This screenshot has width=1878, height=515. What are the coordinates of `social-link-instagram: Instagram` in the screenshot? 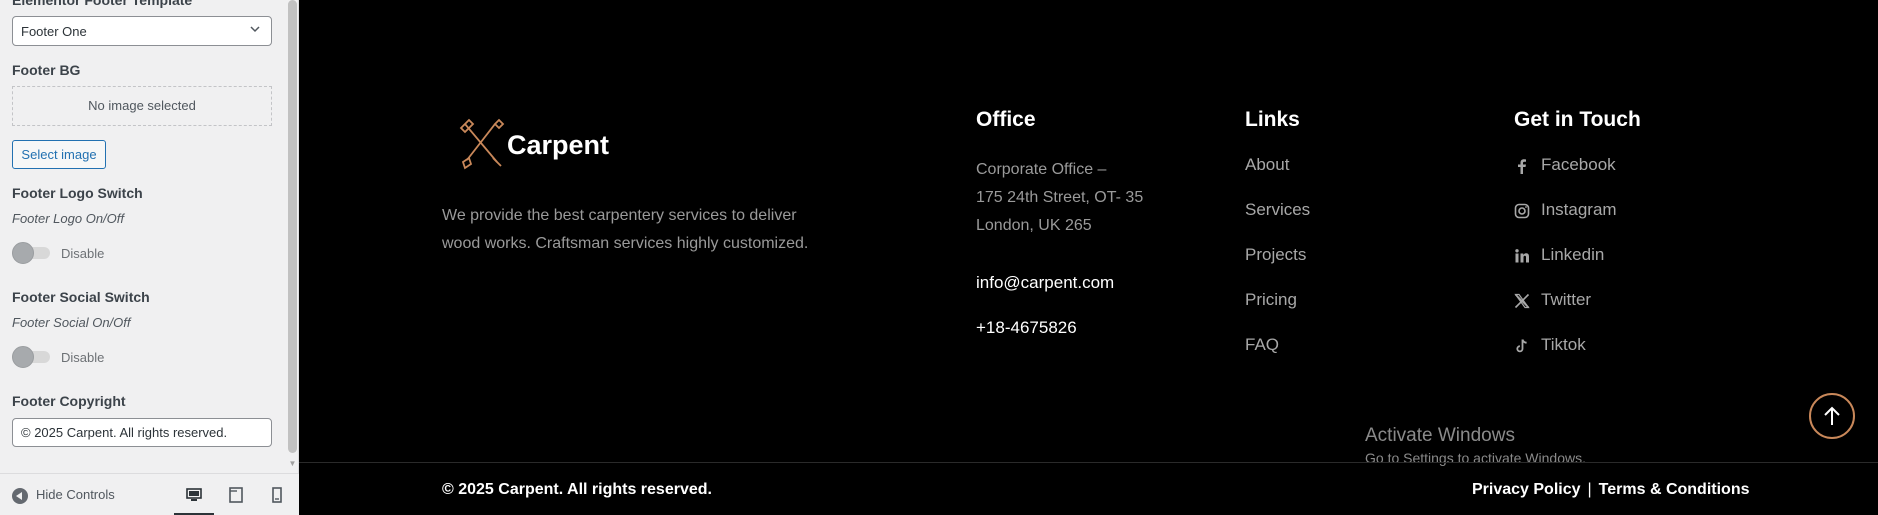 It's located at (1565, 222).